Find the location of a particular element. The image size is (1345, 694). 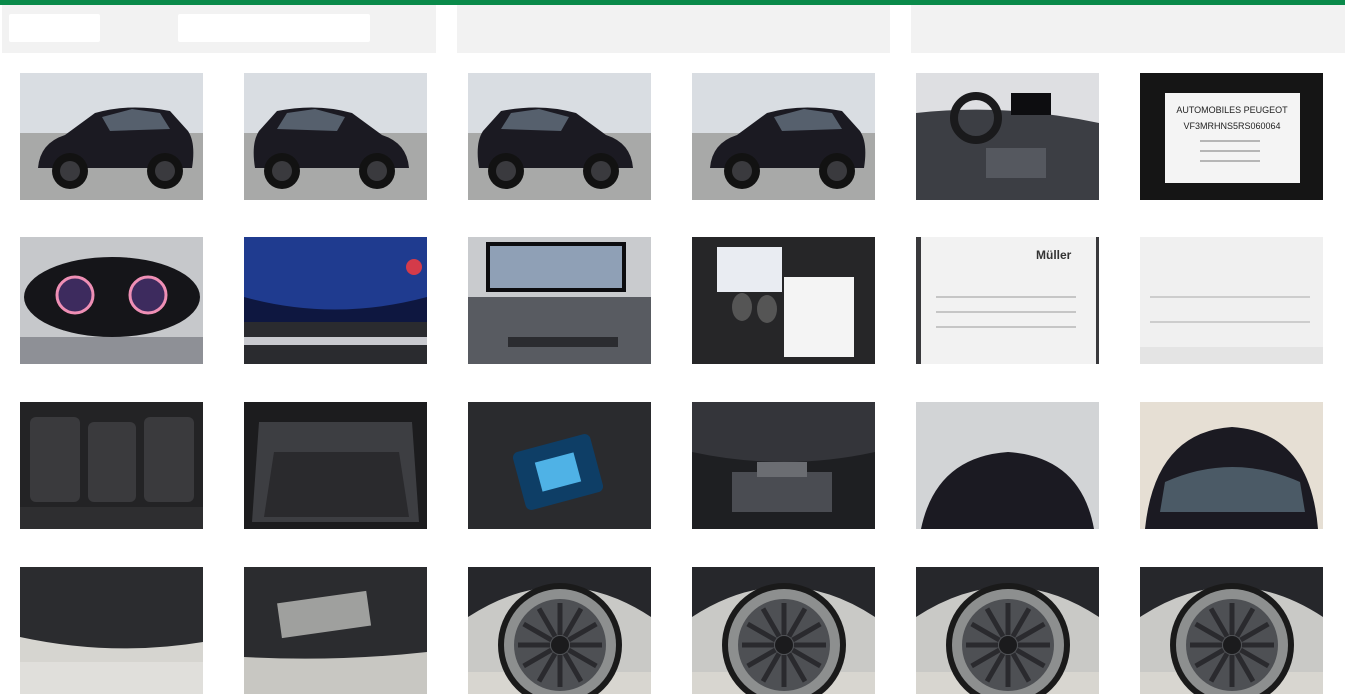

photo-thumbnail-engine-bay is located at coordinates (783, 465).